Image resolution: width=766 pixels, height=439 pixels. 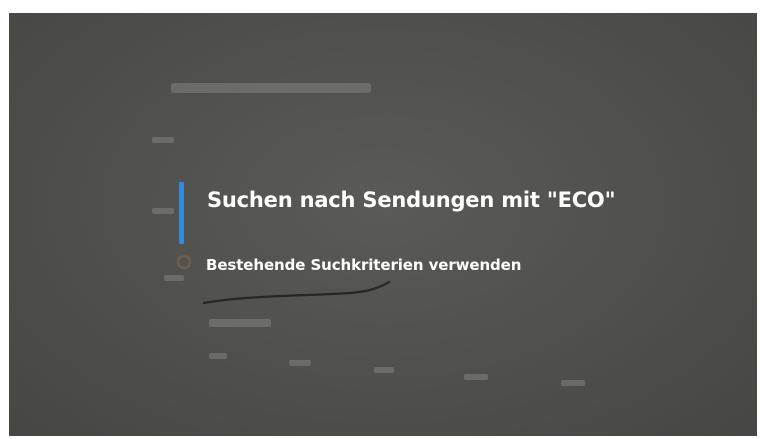 What do you see at coordinates (181, 213) in the screenshot?
I see `focus-indicator` at bounding box center [181, 213].